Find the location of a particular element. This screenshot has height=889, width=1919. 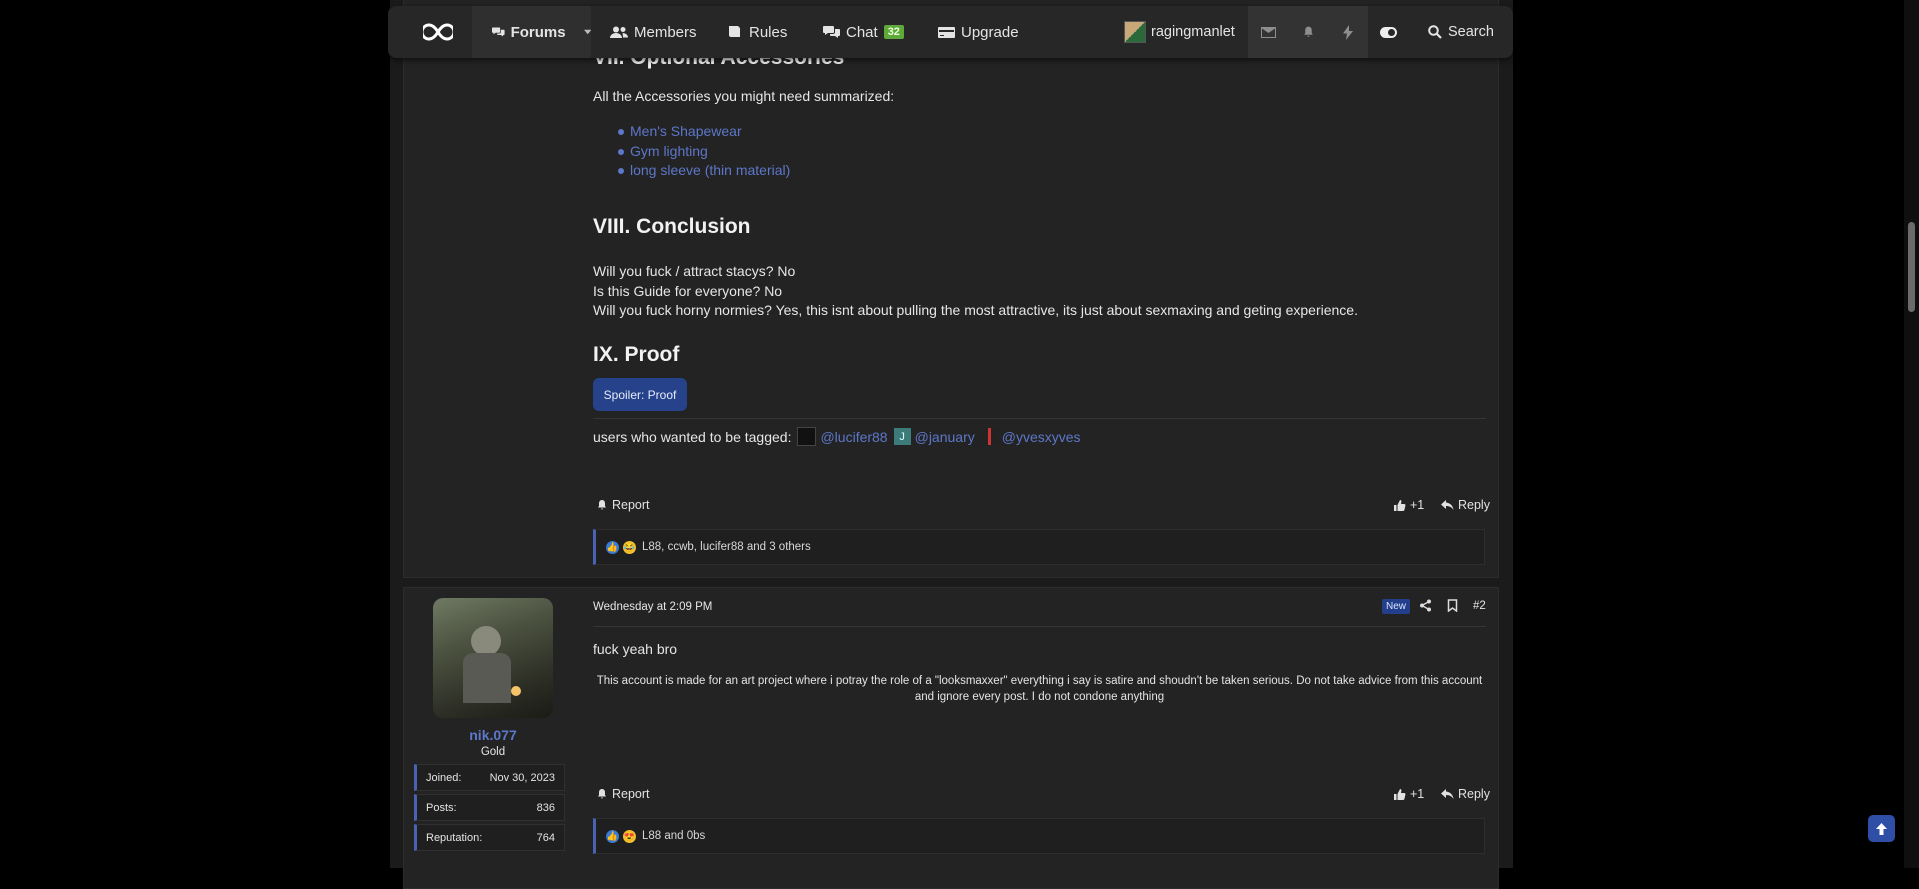

nav-rules: Rules is located at coordinates (757, 32).